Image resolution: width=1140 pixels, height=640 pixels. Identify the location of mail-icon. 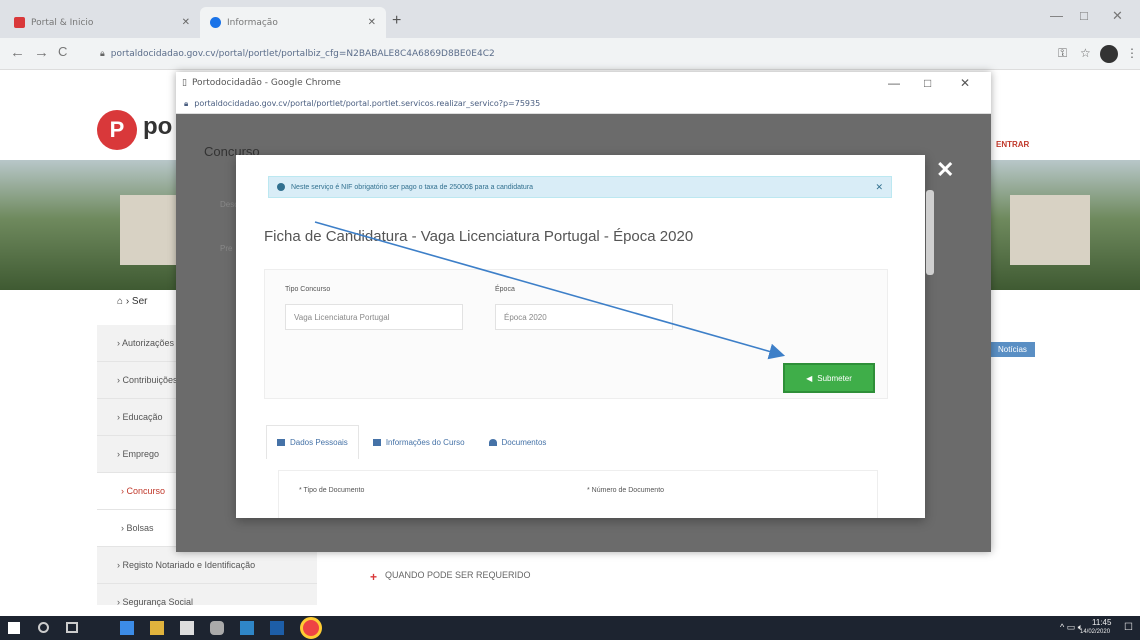
(247, 628).